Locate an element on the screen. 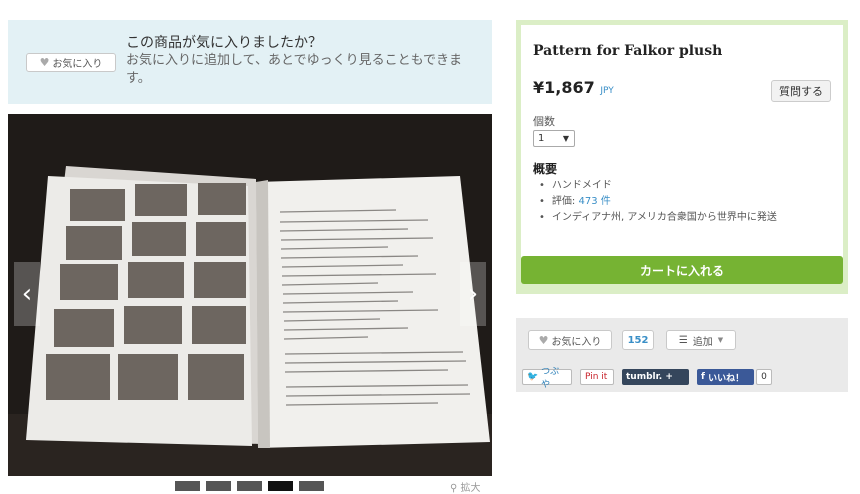 This screenshot has height=494, width=860. twitter-share-button: 🐦 つぶや is located at coordinates (547, 378).